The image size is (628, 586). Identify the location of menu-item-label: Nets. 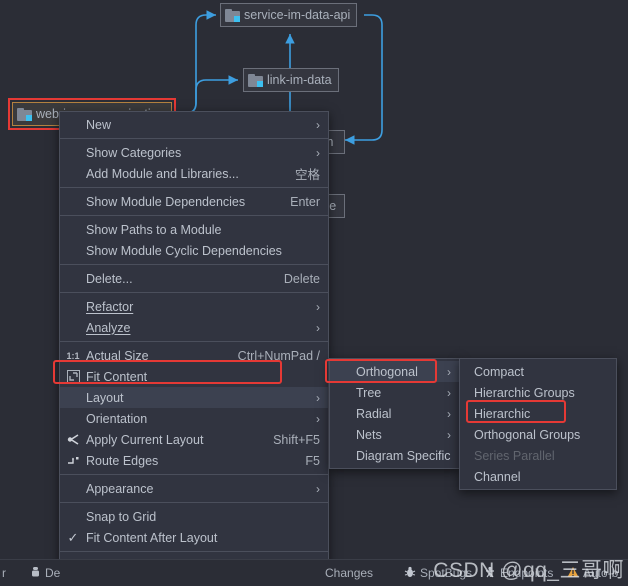
(369, 434).